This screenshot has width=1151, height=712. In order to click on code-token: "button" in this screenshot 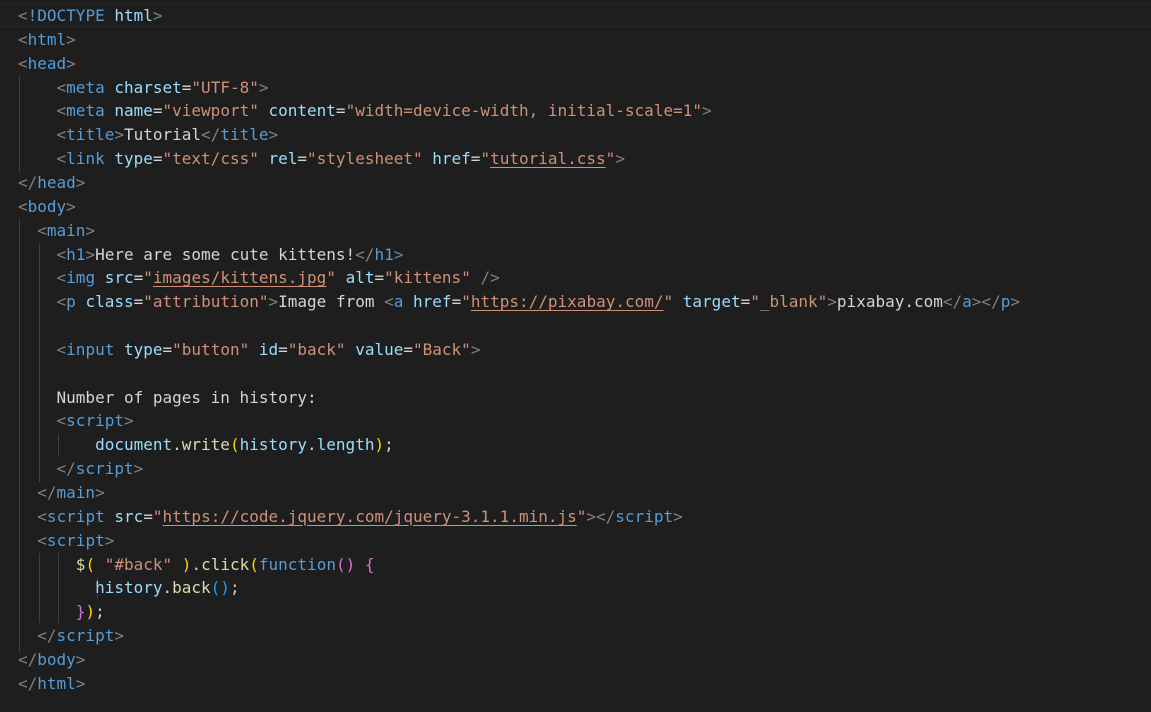, I will do `click(211, 349)`.